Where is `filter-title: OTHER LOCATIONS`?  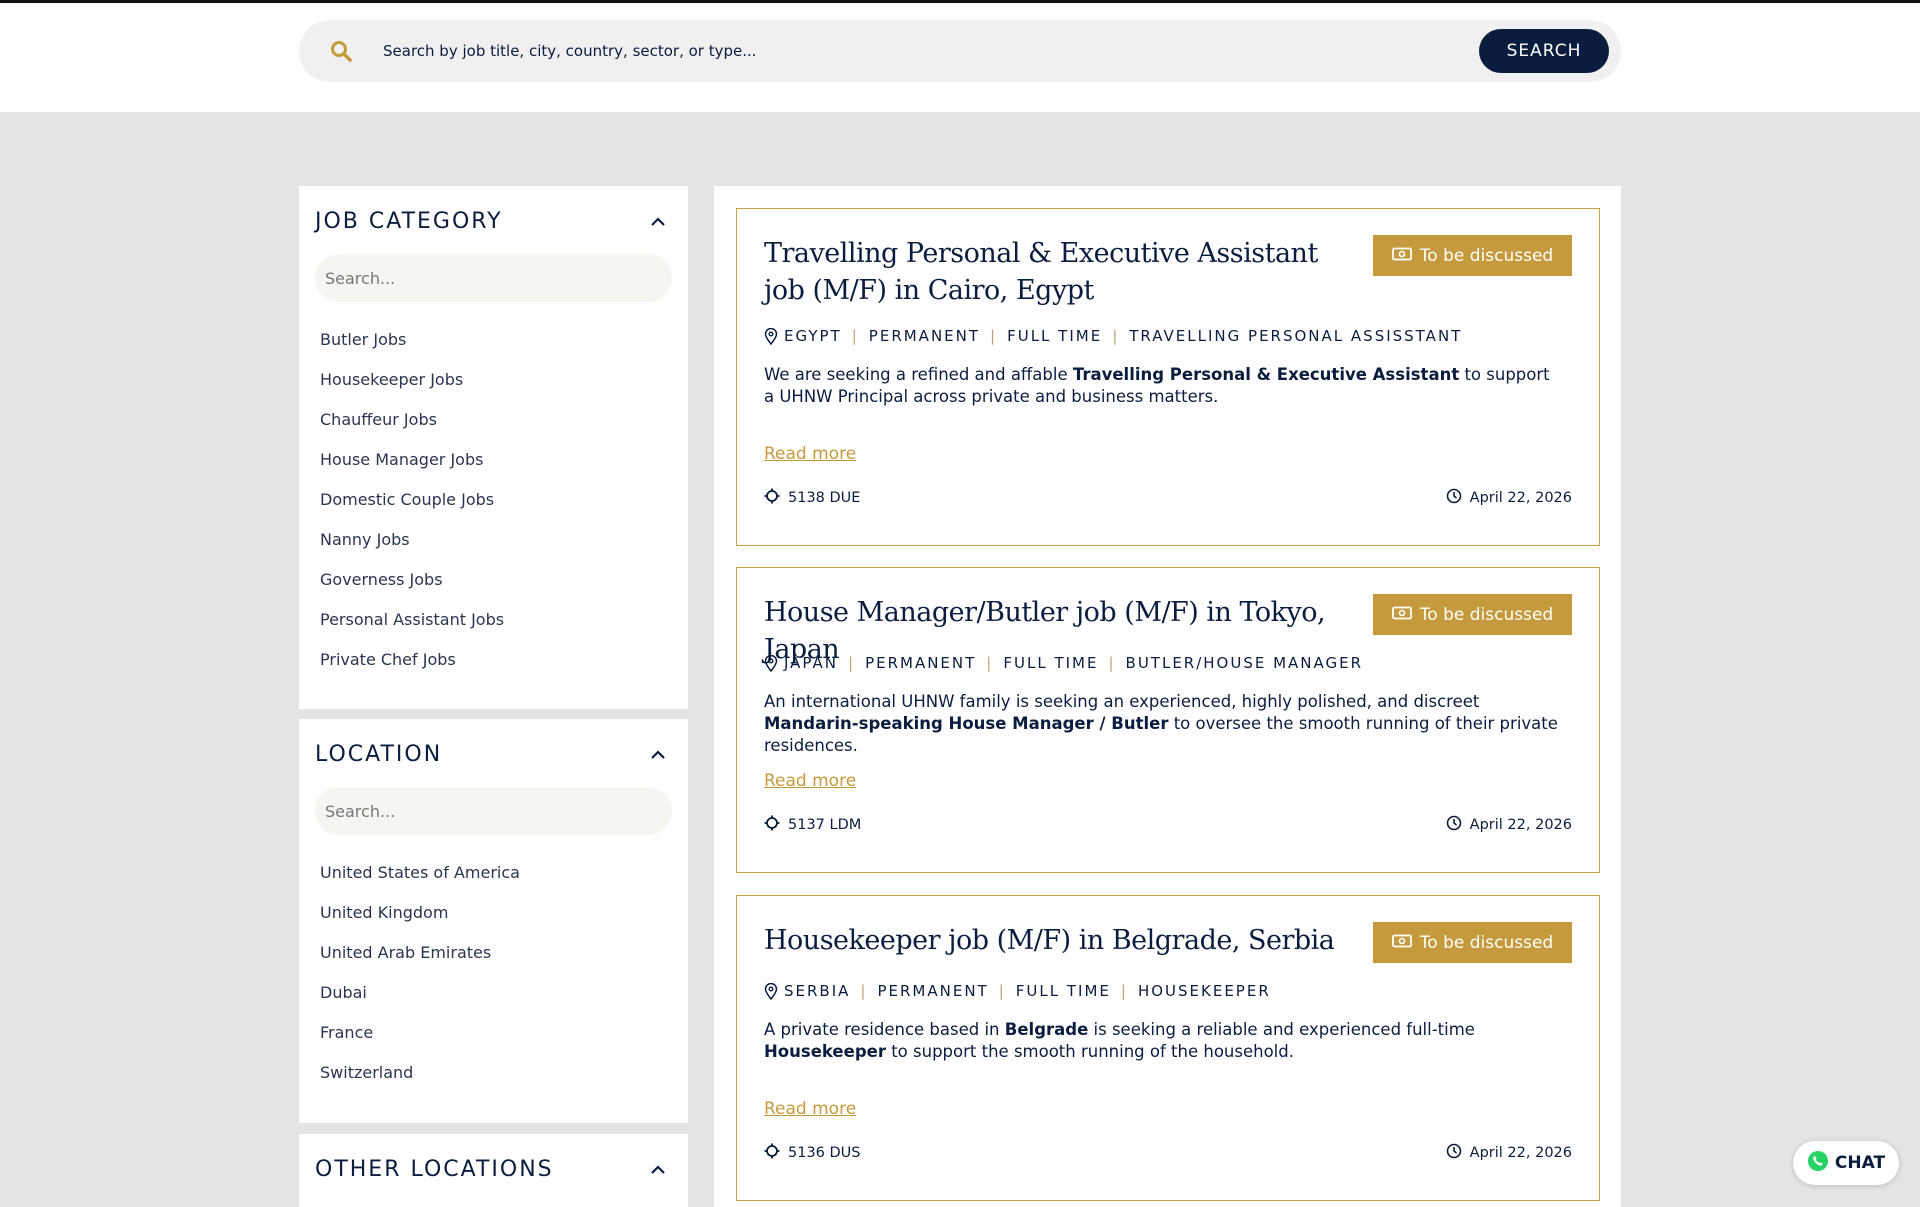
filter-title: OTHER LOCATIONS is located at coordinates (434, 1169).